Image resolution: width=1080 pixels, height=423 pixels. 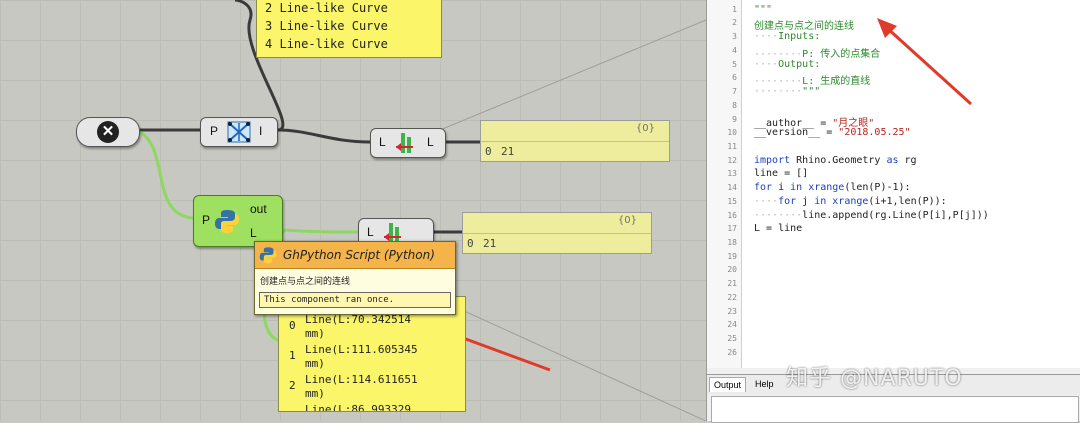 What do you see at coordinates (305, 282) in the screenshot?
I see `tooltip-description: 创建点与点之间的连线` at bounding box center [305, 282].